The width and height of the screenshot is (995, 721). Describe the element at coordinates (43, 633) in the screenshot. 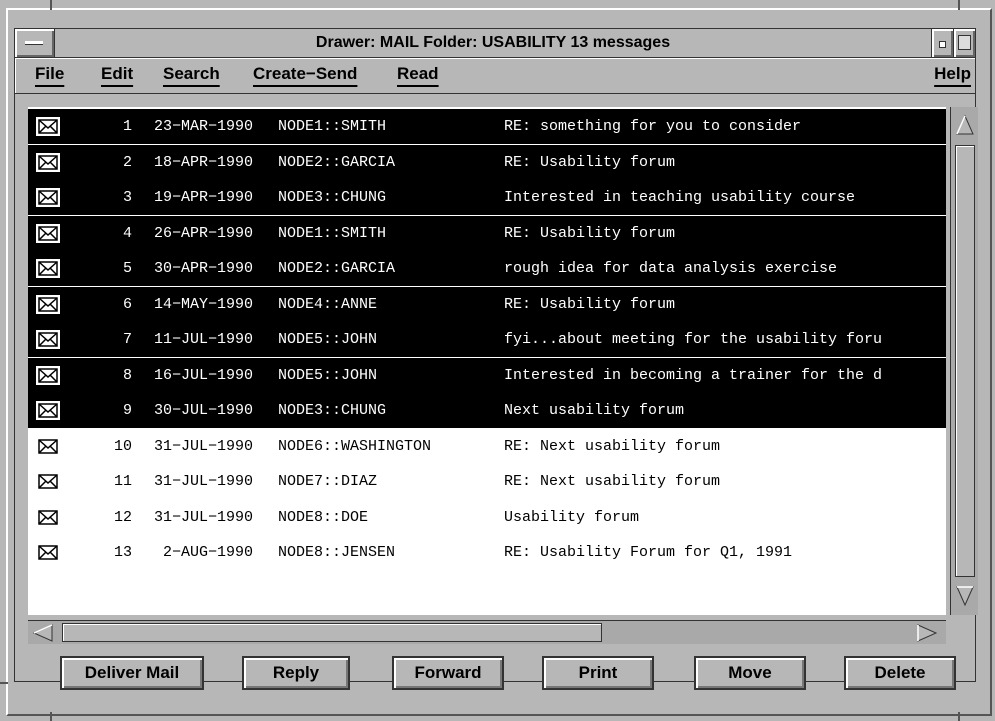

I see `arrow-left-icon` at that location.